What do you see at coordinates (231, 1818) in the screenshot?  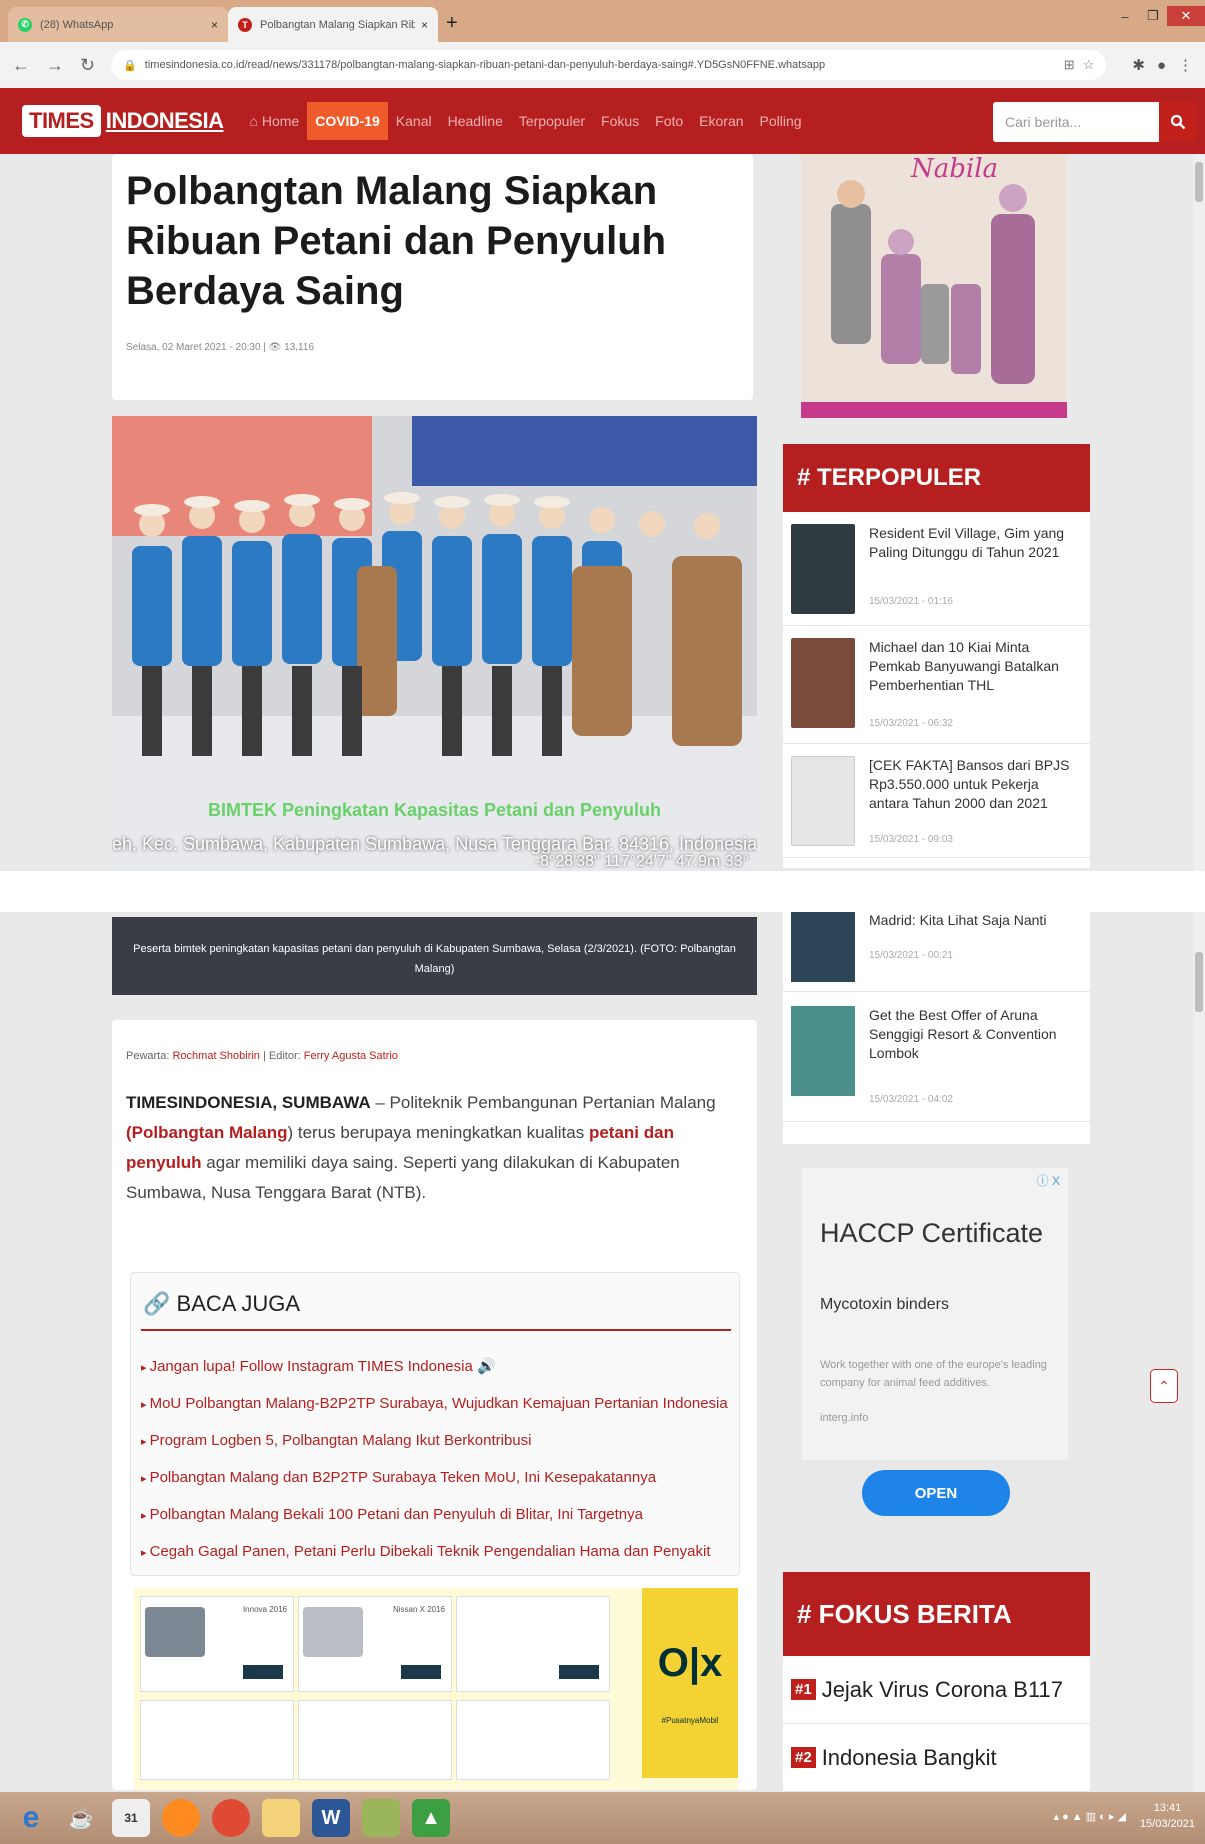 I see `chrome-icon` at bounding box center [231, 1818].